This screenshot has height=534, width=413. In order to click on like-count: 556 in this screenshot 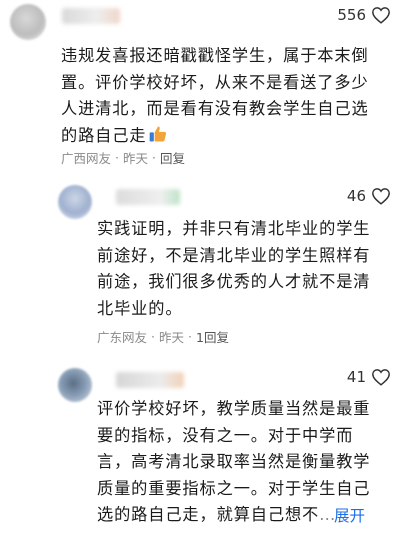, I will do `click(351, 15)`.